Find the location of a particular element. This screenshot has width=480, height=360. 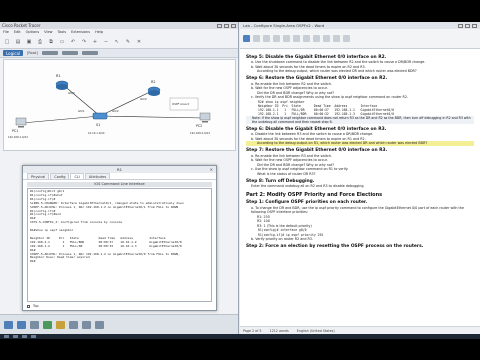

taskbar is located at coordinates (240, 336).